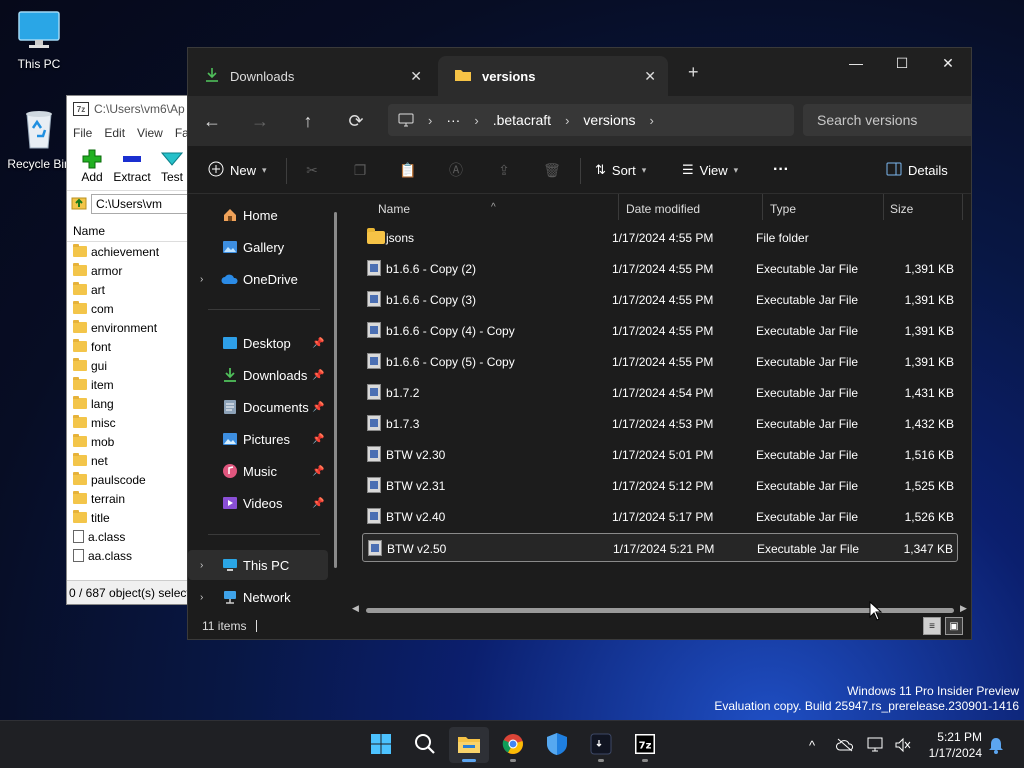 This screenshot has height=768, width=1024. I want to click on minimize-button: —, so click(856, 63).